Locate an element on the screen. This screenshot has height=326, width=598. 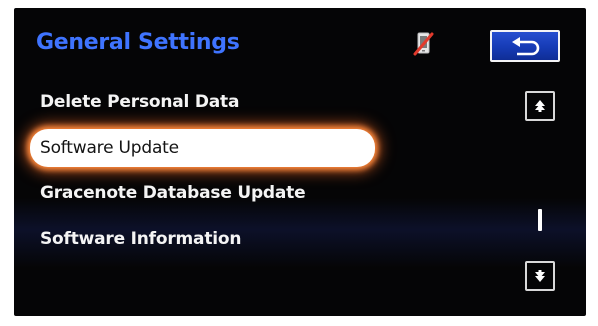
menu-item-gracenote-database-update: Gracenote Database Update is located at coordinates (173, 193).